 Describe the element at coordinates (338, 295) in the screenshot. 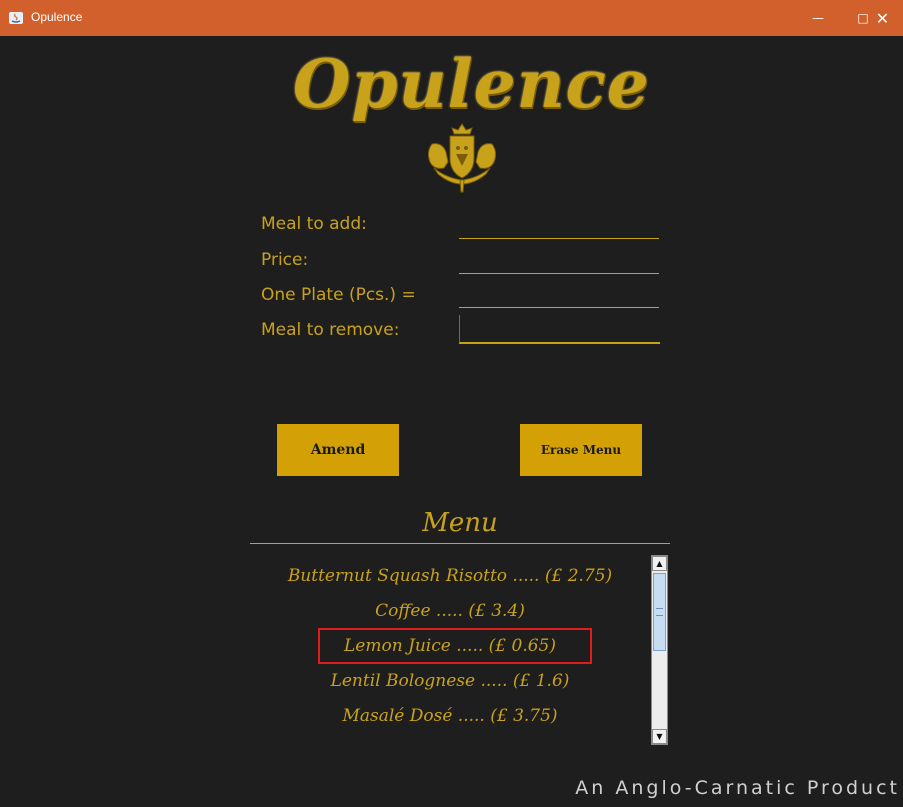

I see `one-plate-label: One Plate (Pcs.) =` at that location.